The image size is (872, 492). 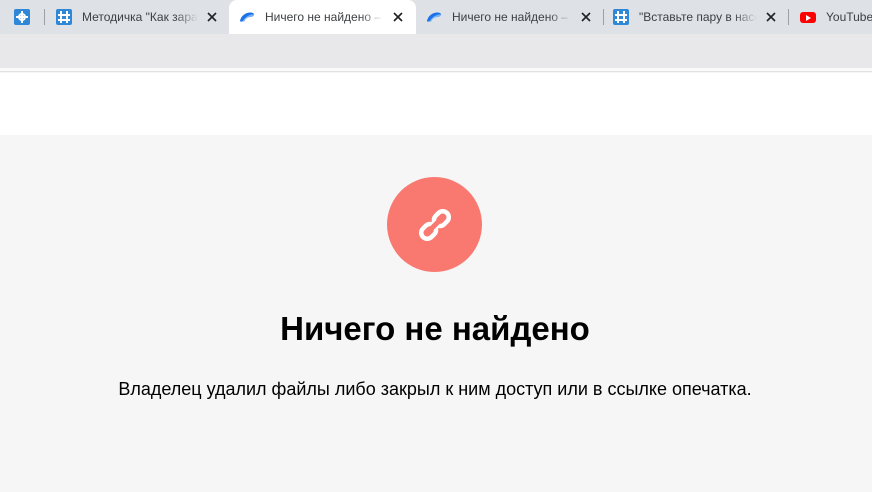 I want to click on tab-metodichka: Методичка "Как заработать", so click(x=138, y=17).